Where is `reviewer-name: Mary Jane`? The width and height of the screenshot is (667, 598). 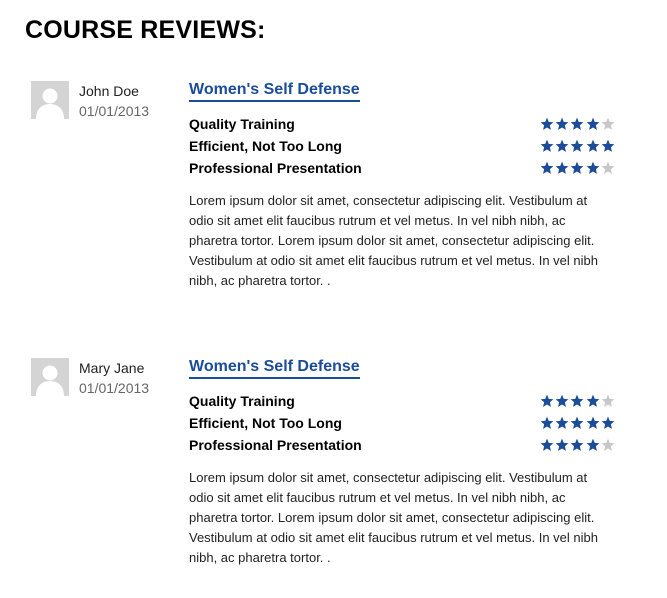 reviewer-name: Mary Jane is located at coordinates (111, 368).